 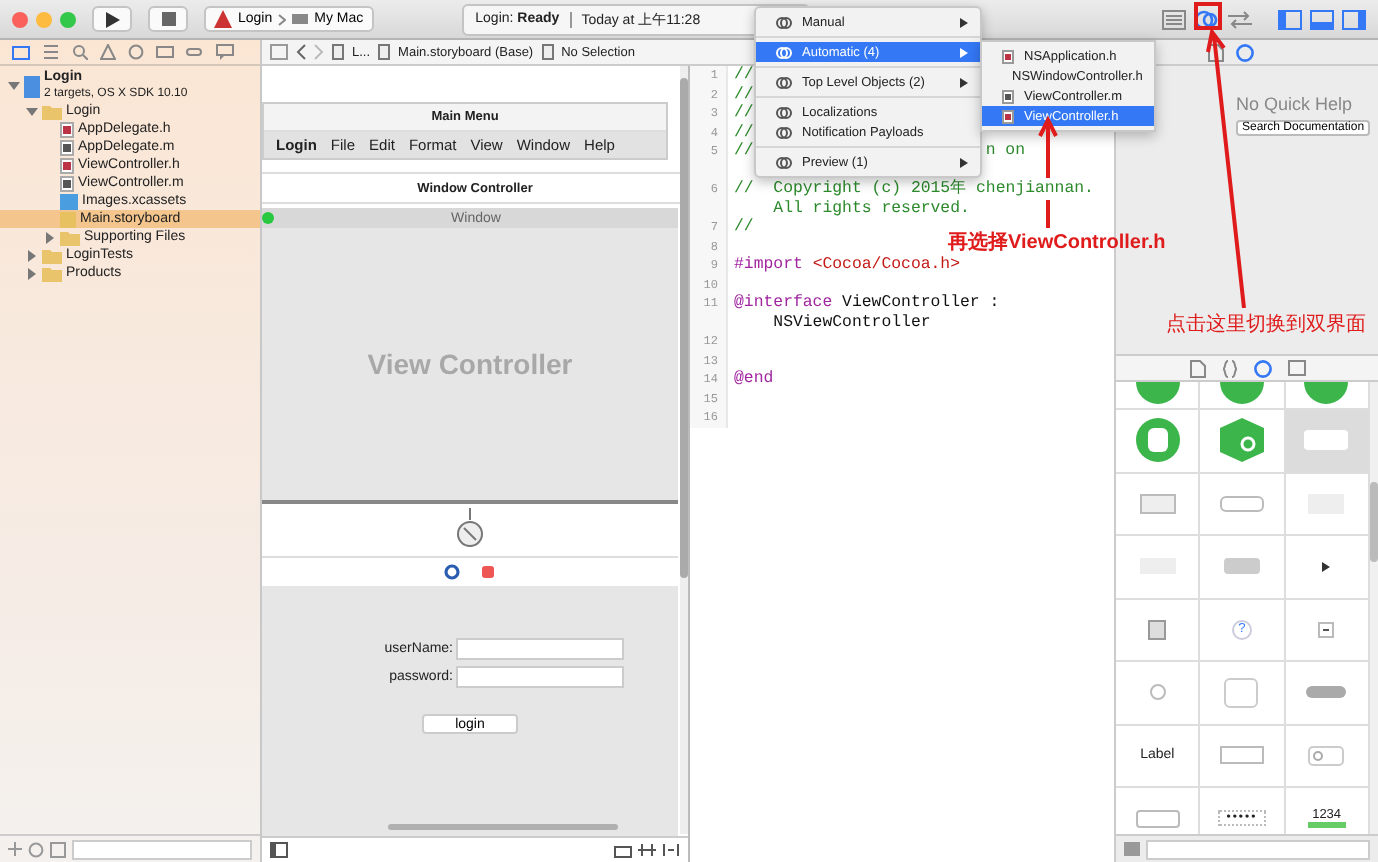 I want to click on text-field-icon, so click(x=1157, y=818).